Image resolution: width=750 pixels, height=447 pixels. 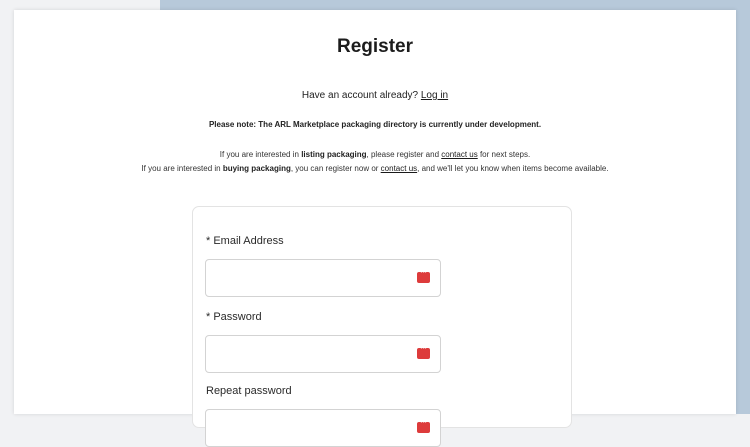 I want to click on login-prompt: Have an account already? Log in, so click(x=375, y=95).